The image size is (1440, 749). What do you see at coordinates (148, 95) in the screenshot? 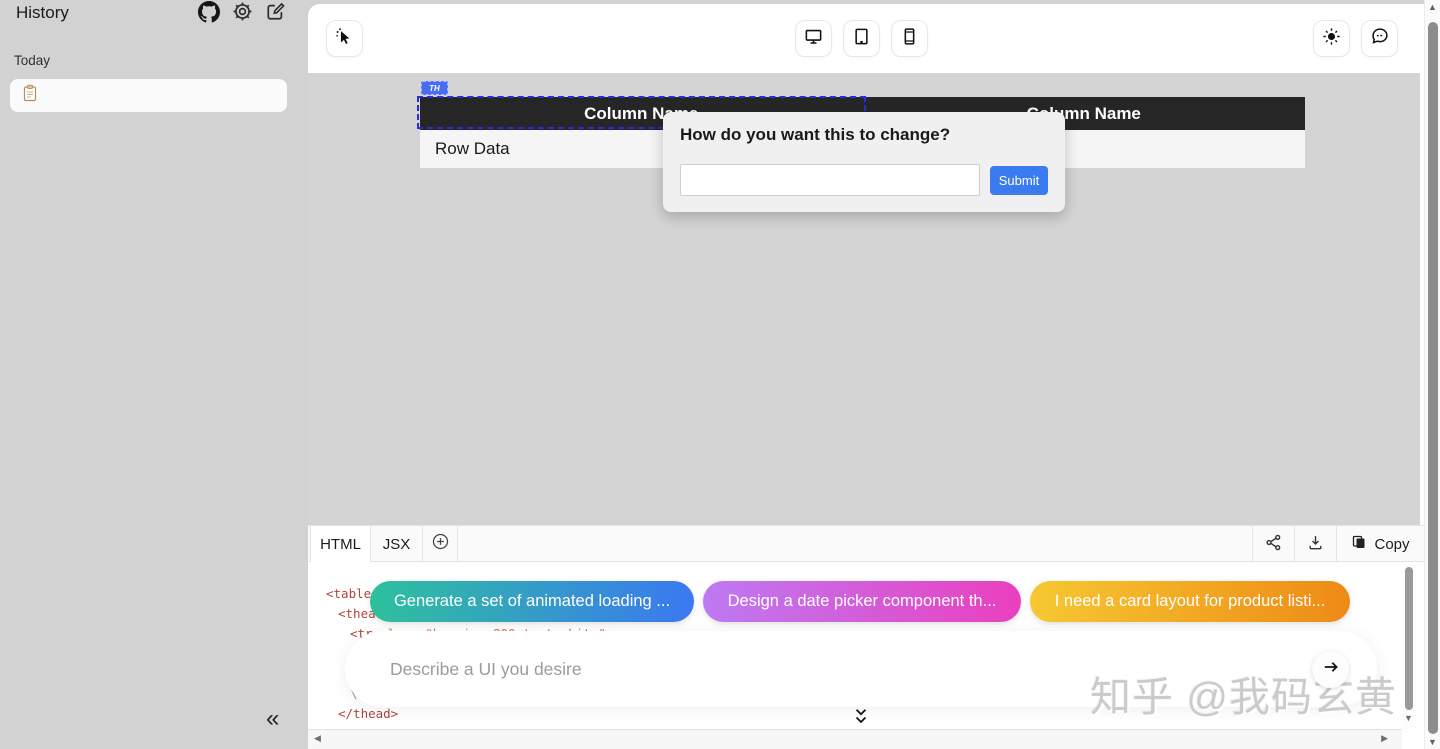
I see `history-item` at bounding box center [148, 95].